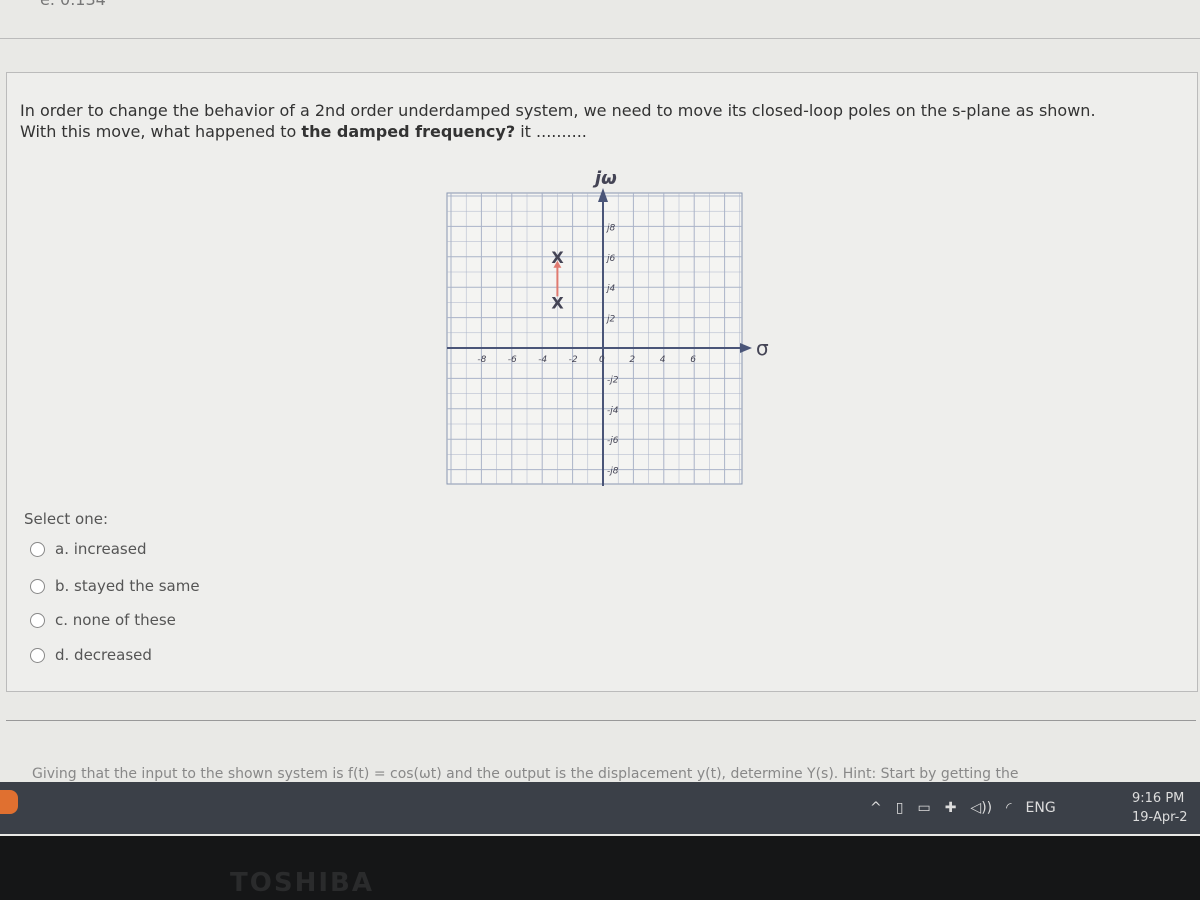  I want to click on x-tick-label: -4, so click(542, 360).